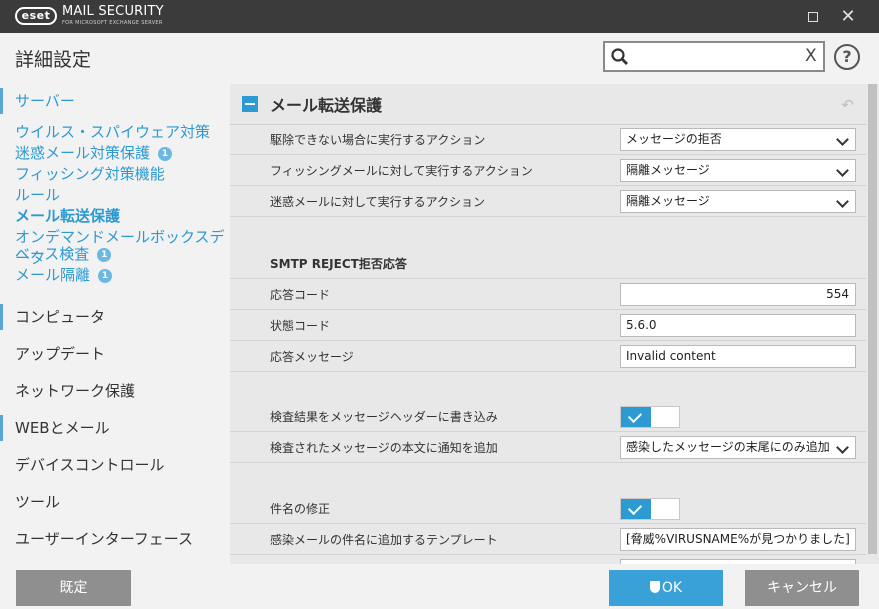 The width and height of the screenshot is (879, 609). Describe the element at coordinates (738, 170) in the screenshot. I see `phishing-action-dropdown: 隔離メッセージ` at that location.